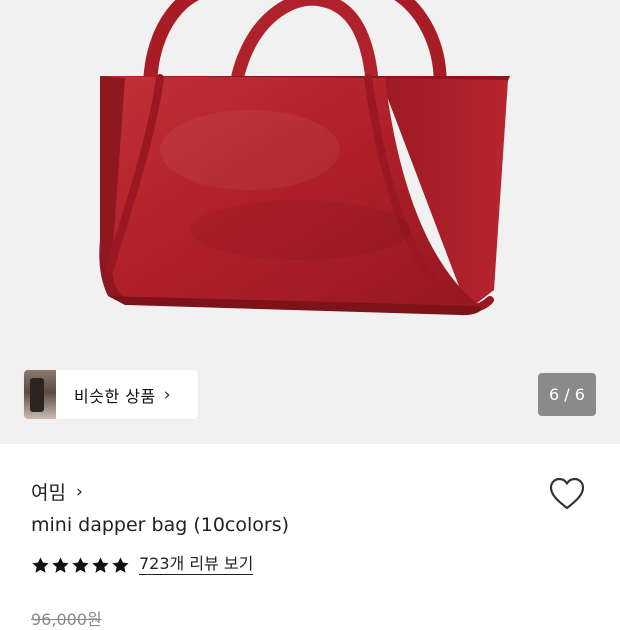 The height and width of the screenshot is (630, 620). What do you see at coordinates (196, 565) in the screenshot?
I see `review-link: 723개 리뷰 보기` at bounding box center [196, 565].